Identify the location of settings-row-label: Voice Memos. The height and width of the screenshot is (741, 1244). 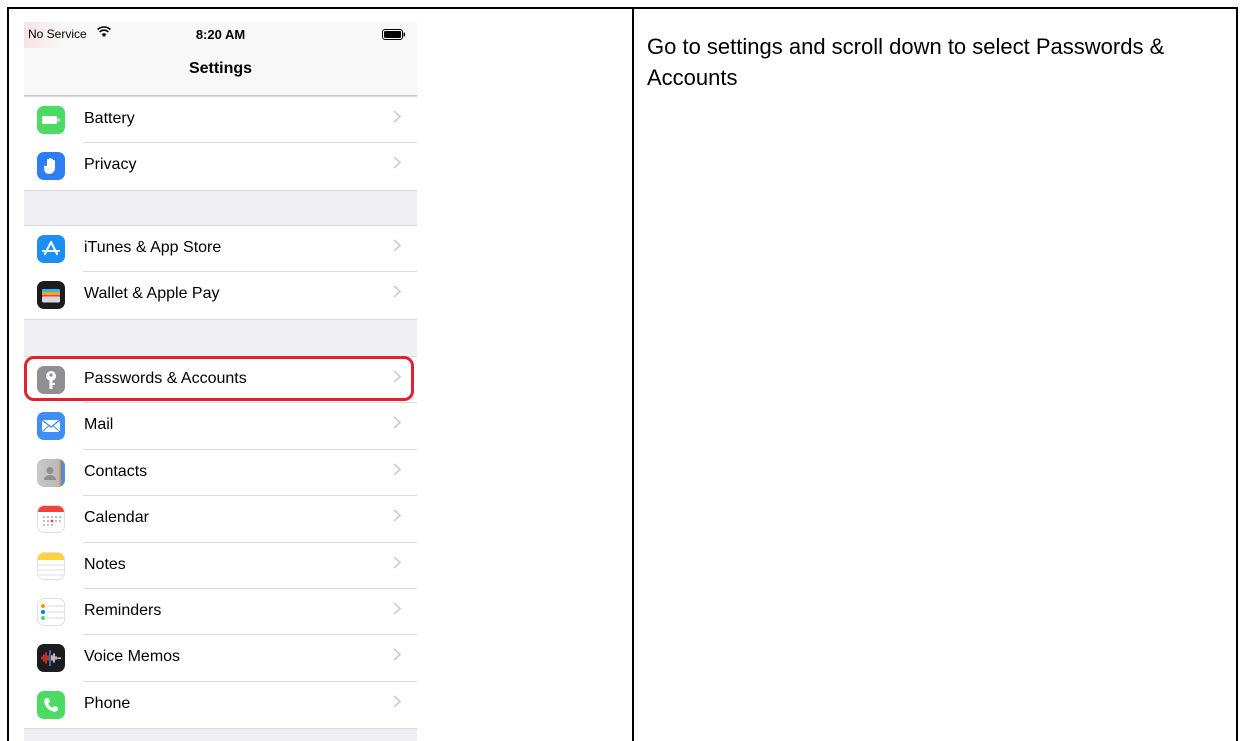
(132, 657).